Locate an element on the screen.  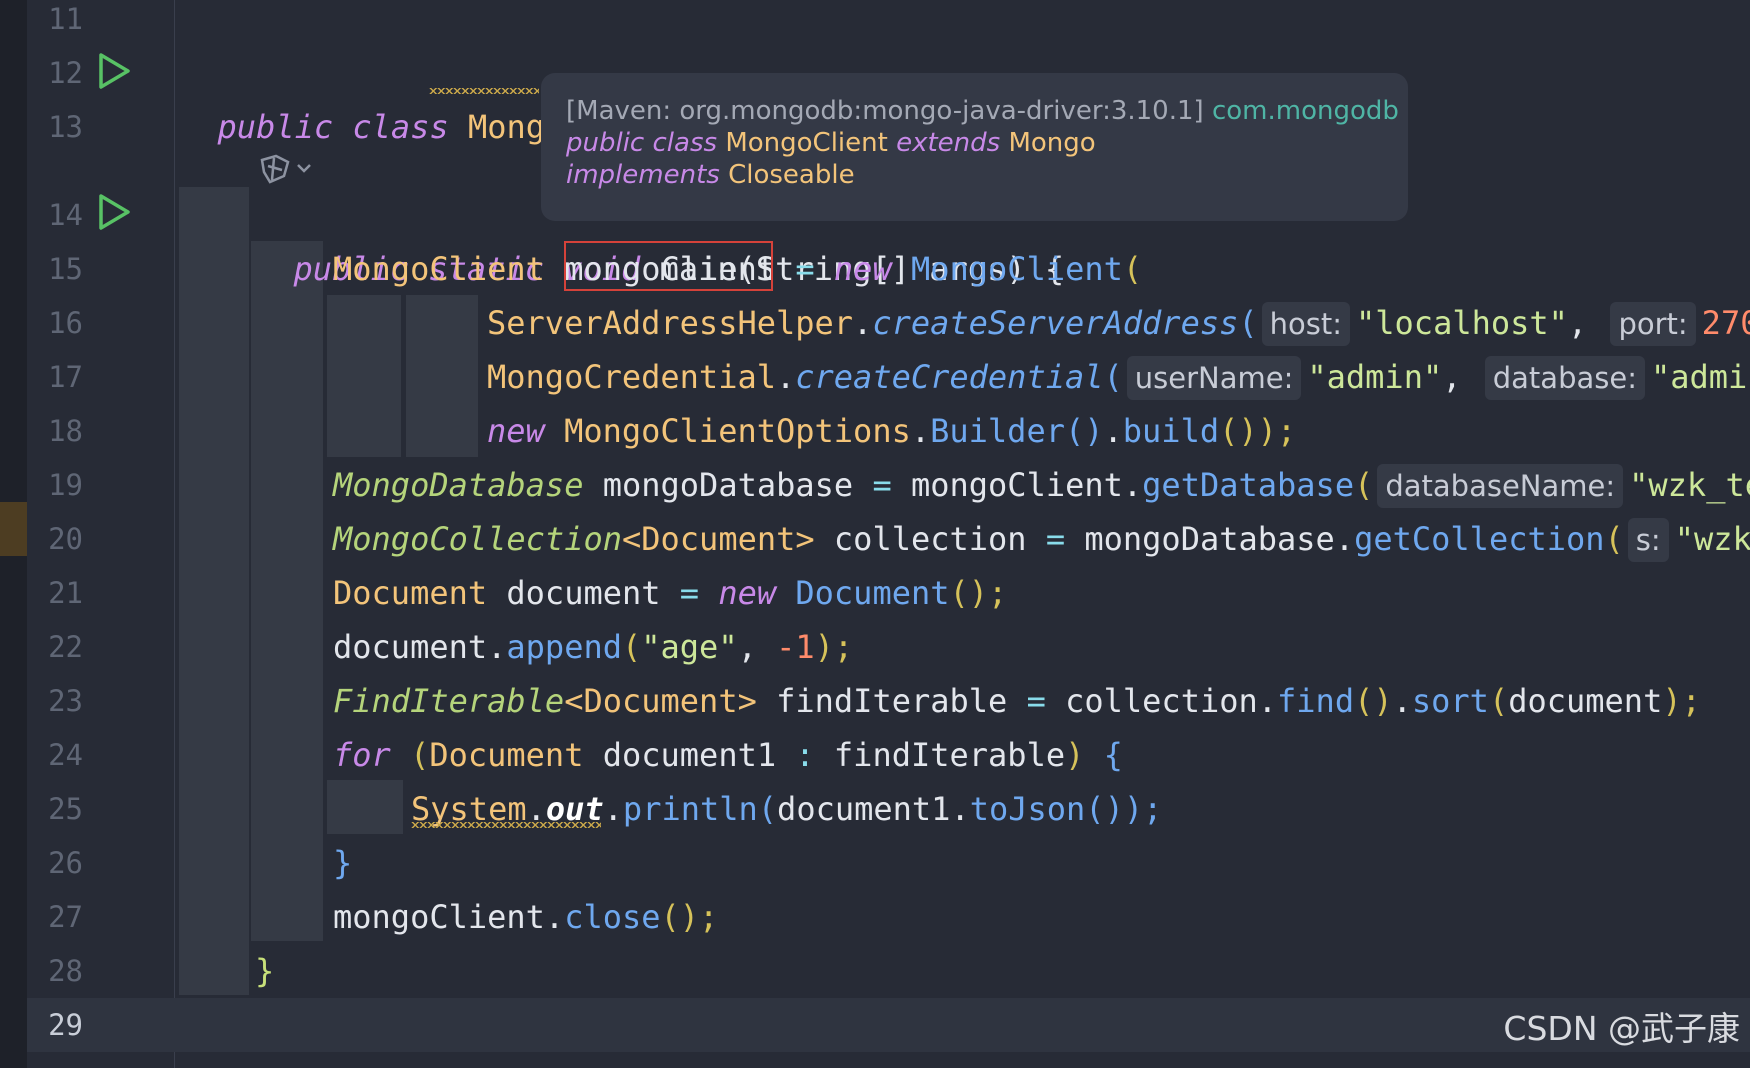
line-number: 11 is located at coordinates (65, 19).